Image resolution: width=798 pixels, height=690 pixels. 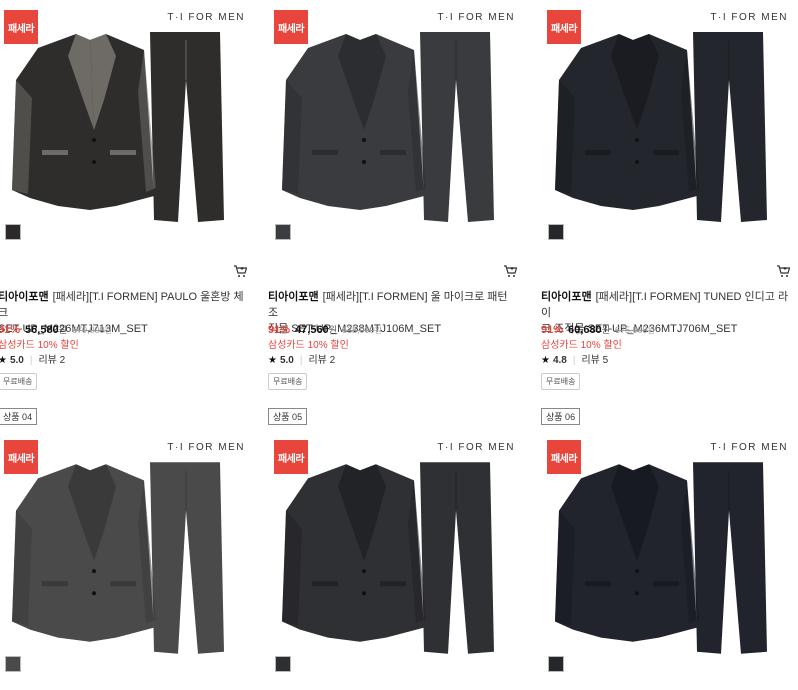 What do you see at coordinates (312, 330) in the screenshot?
I see `sale-price: 47,560` at bounding box center [312, 330].